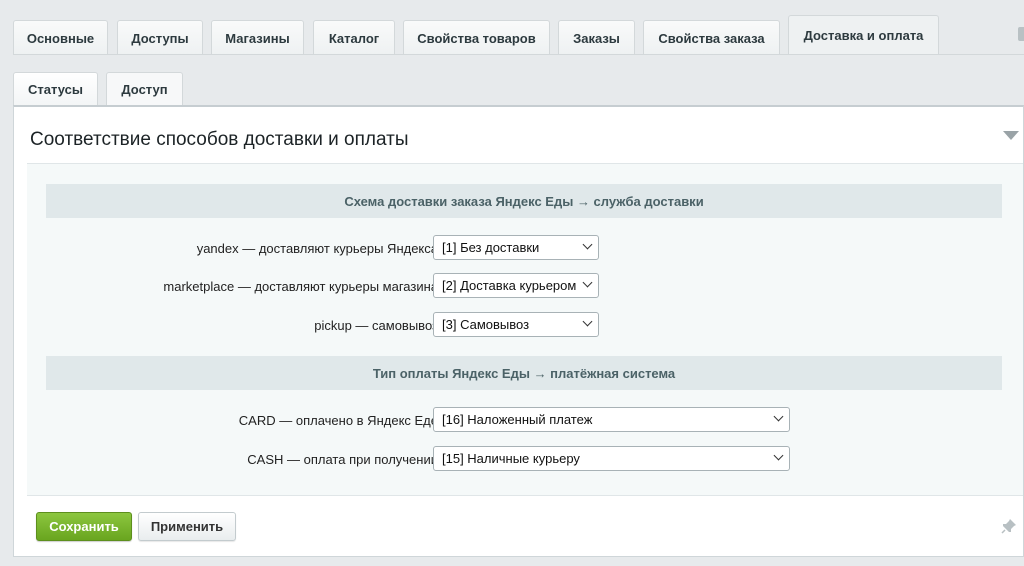 The image size is (1024, 566). What do you see at coordinates (509, 285) in the screenshot?
I see `select-value: [2] Доставка курьером` at bounding box center [509, 285].